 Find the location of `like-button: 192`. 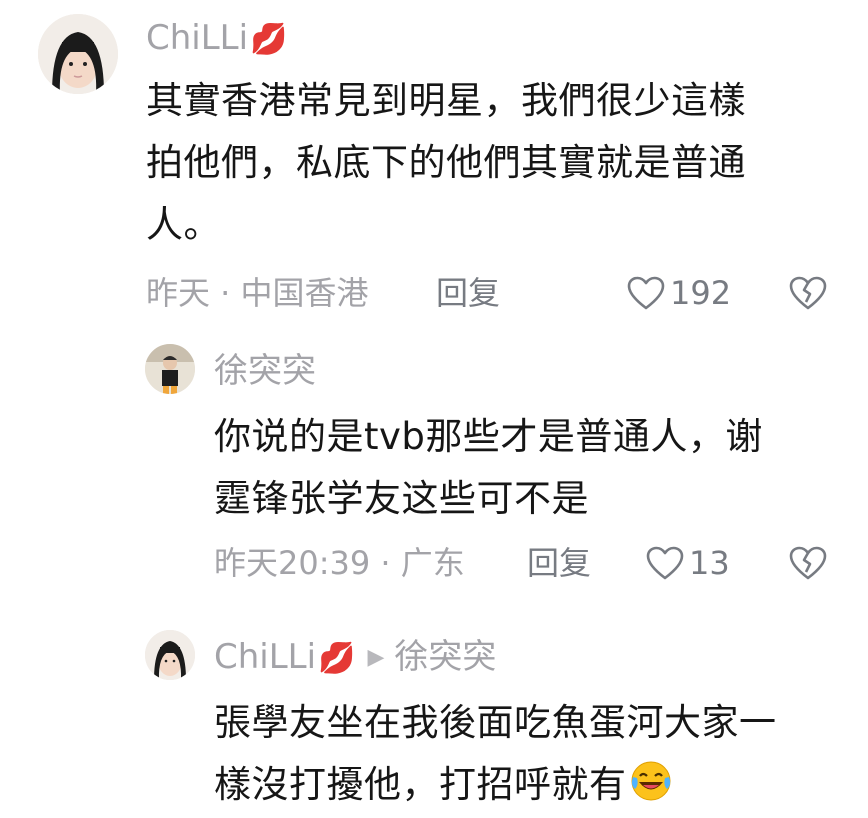

like-button: 192 is located at coordinates (678, 293).